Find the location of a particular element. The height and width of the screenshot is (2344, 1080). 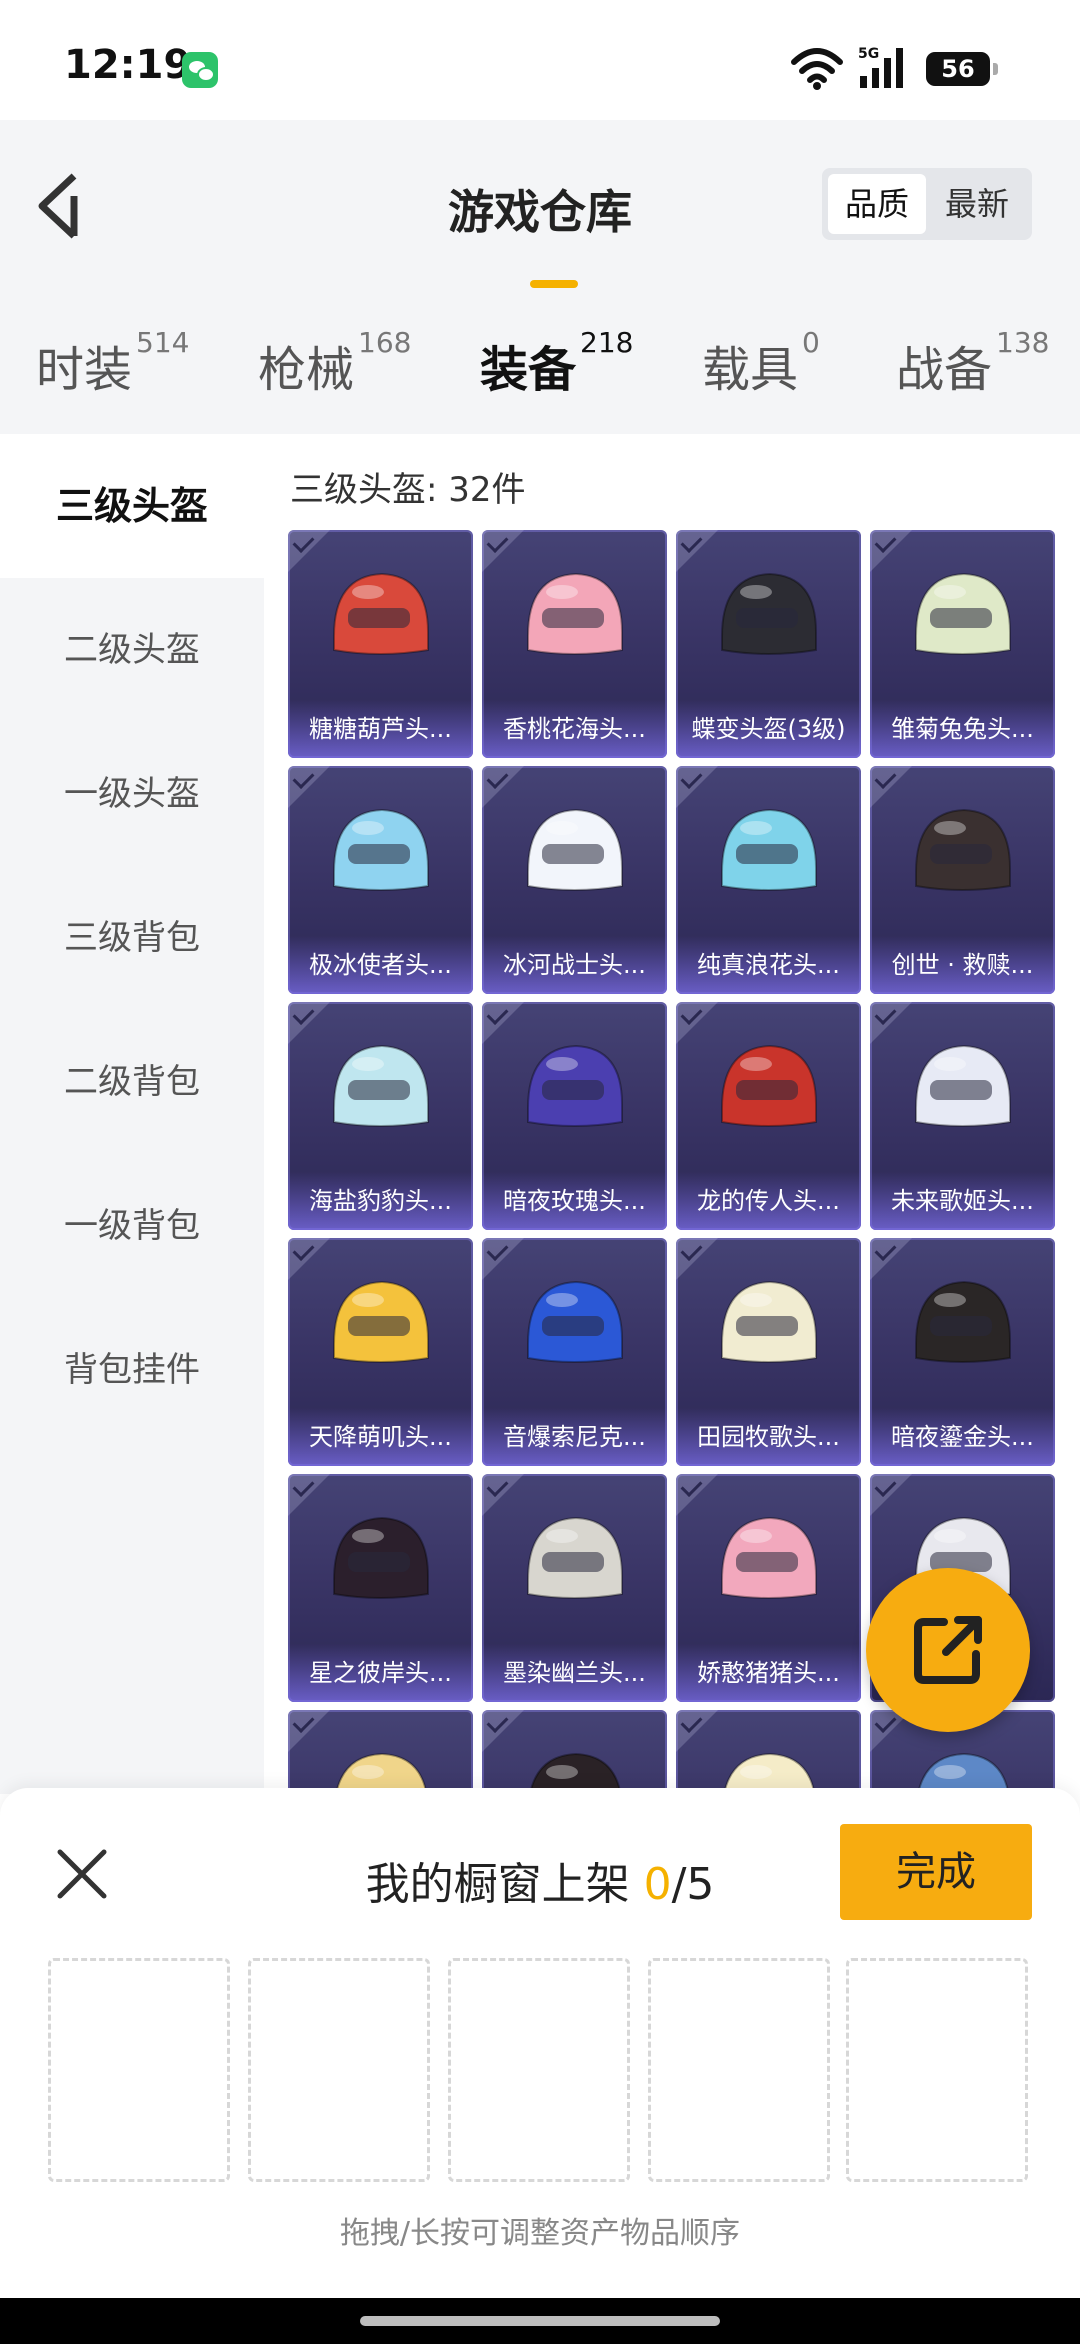

sort-quality-button: 品质 is located at coordinates (877, 204).